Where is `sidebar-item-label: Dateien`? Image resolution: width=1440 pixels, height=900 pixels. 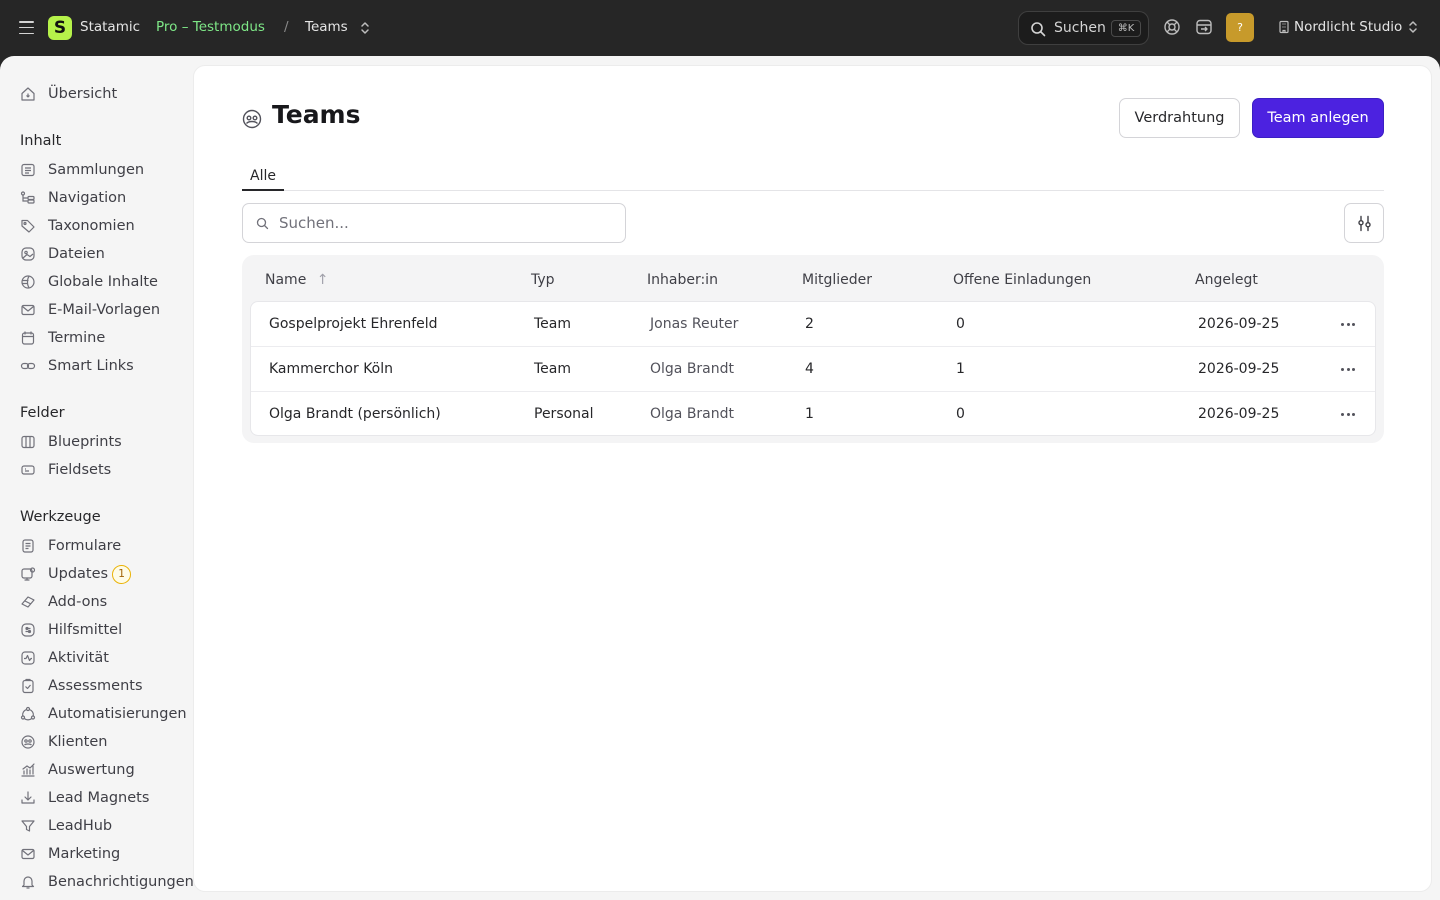 sidebar-item-label: Dateien is located at coordinates (76, 254).